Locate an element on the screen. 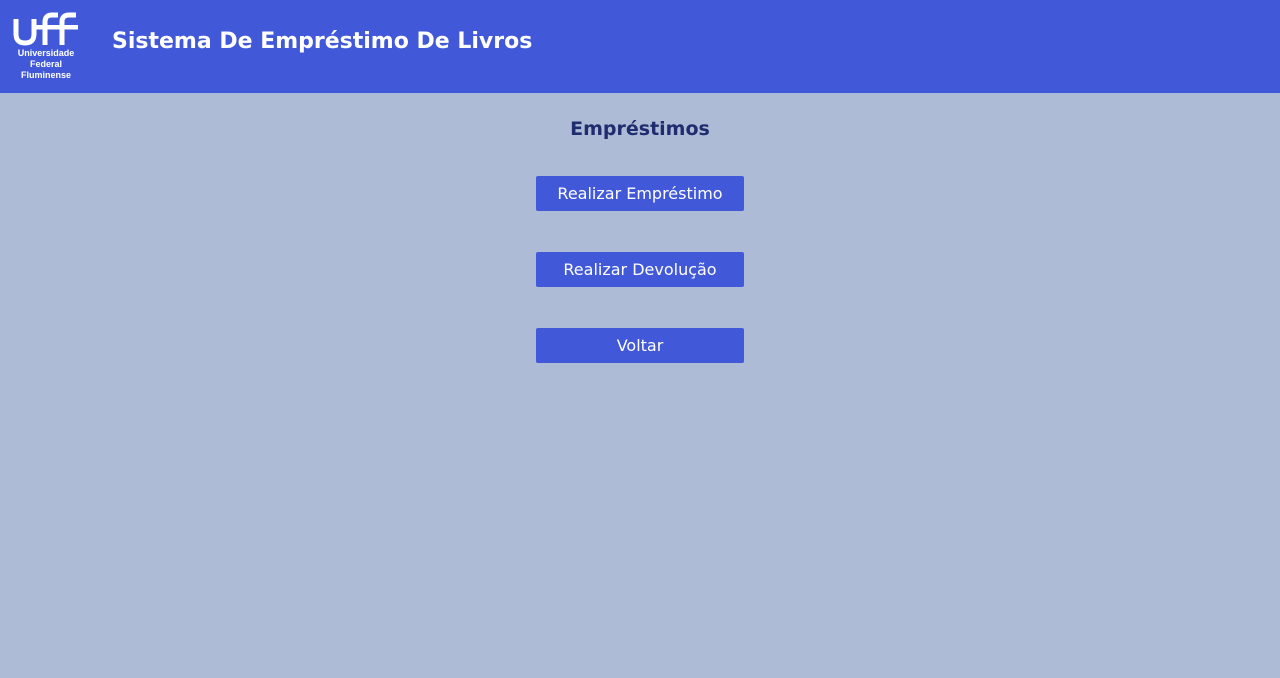  app-title: Sistema De Empréstimo De Livros is located at coordinates (322, 41).